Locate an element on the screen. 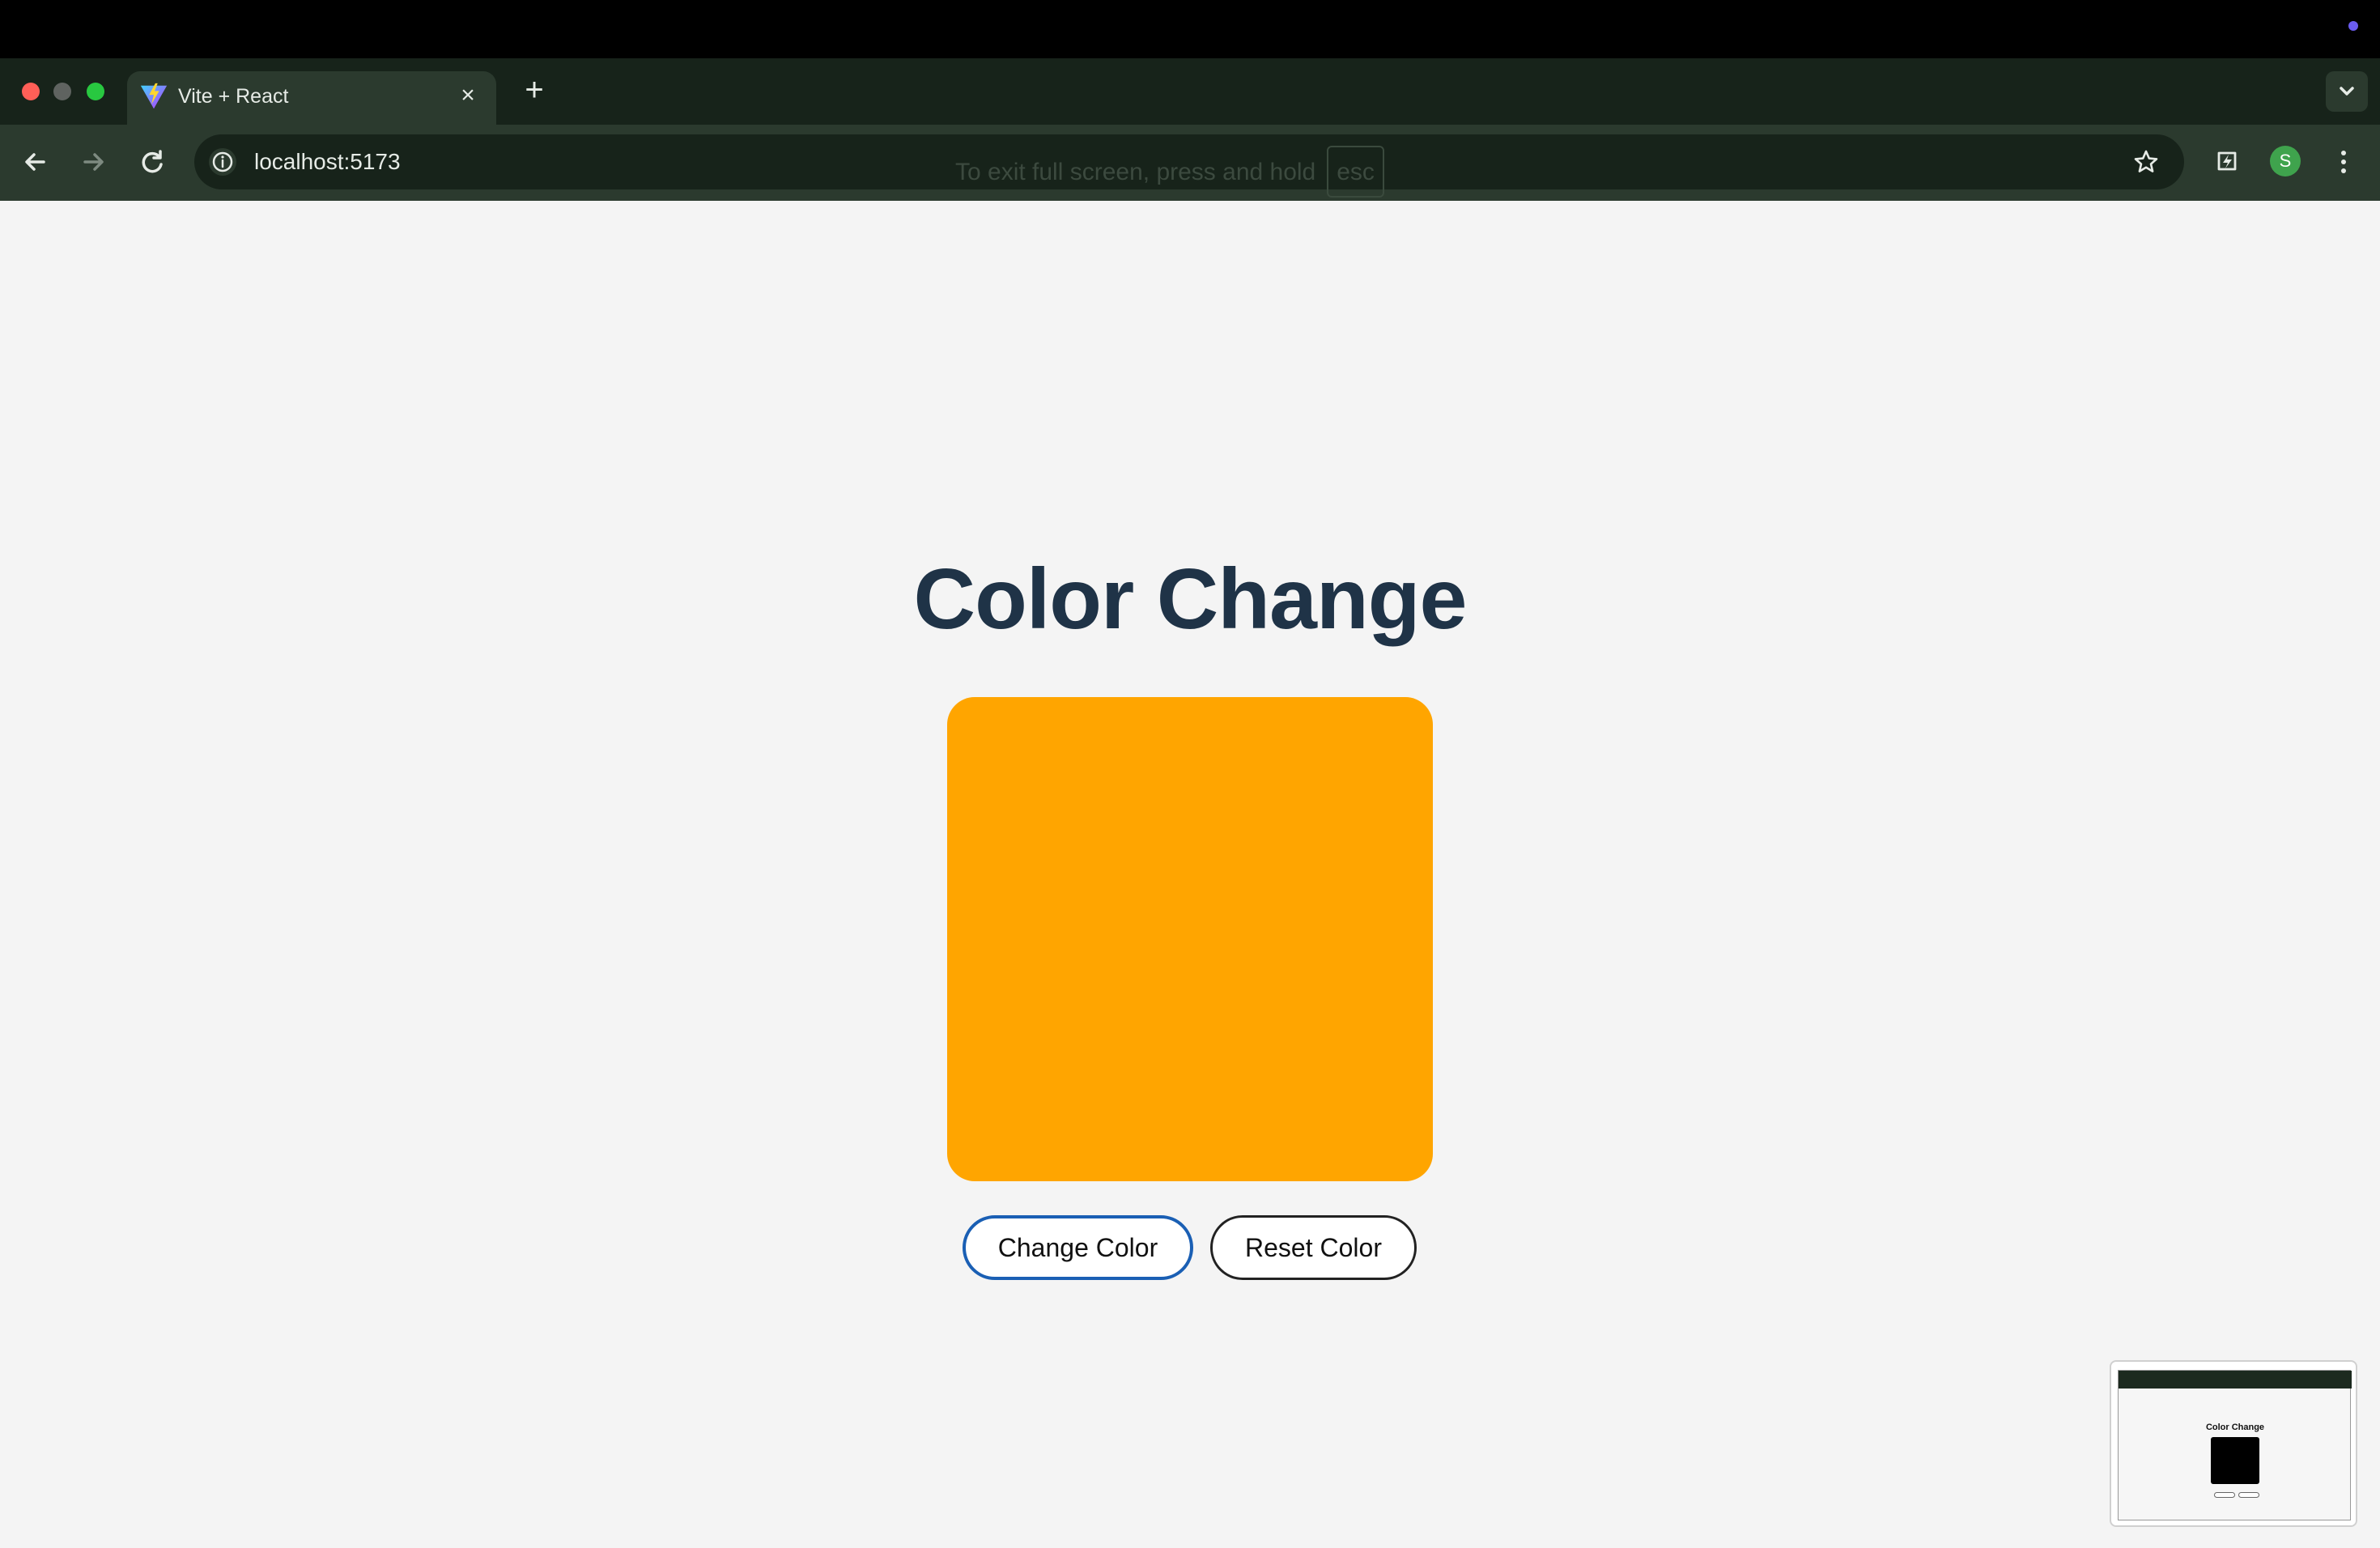 This screenshot has height=1548, width=2380. fullscreen-window-button is located at coordinates (95, 92).